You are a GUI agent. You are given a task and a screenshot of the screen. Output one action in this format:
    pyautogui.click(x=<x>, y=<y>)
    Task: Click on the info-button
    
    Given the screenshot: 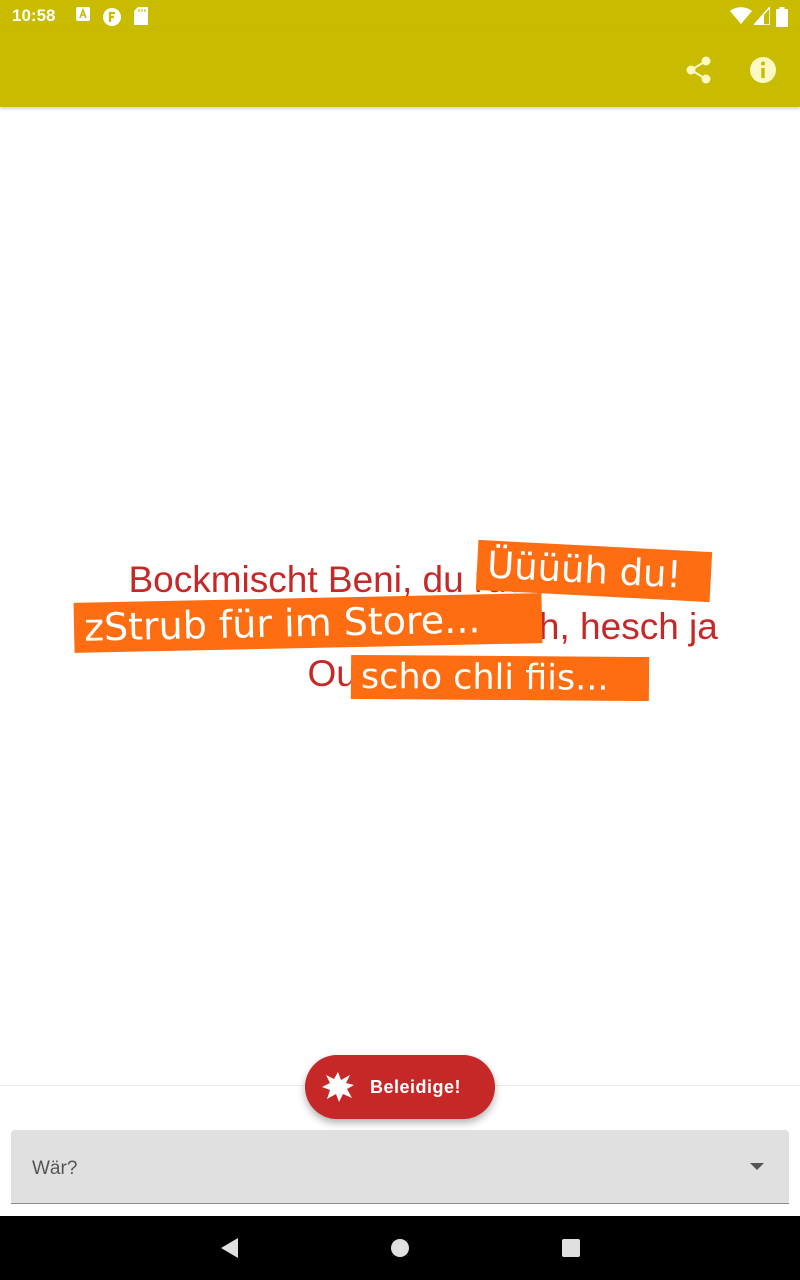 What is the action you would take?
    pyautogui.click(x=763, y=70)
    